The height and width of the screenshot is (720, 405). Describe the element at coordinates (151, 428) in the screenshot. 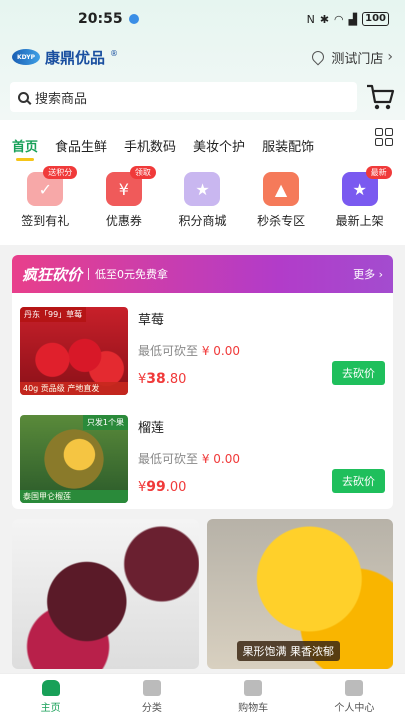

I see `product-name: 榴莲` at that location.